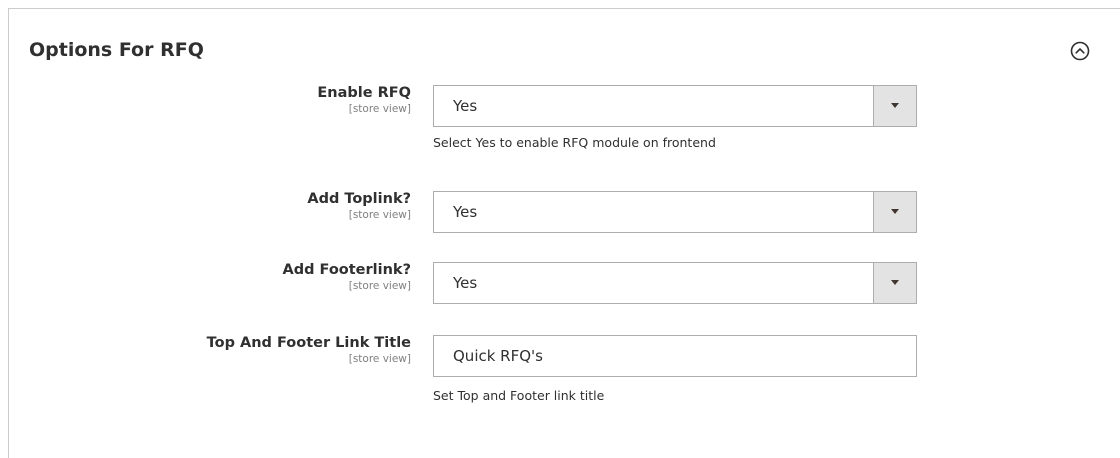  What do you see at coordinates (675, 356) in the screenshot?
I see `link-title-input` at bounding box center [675, 356].